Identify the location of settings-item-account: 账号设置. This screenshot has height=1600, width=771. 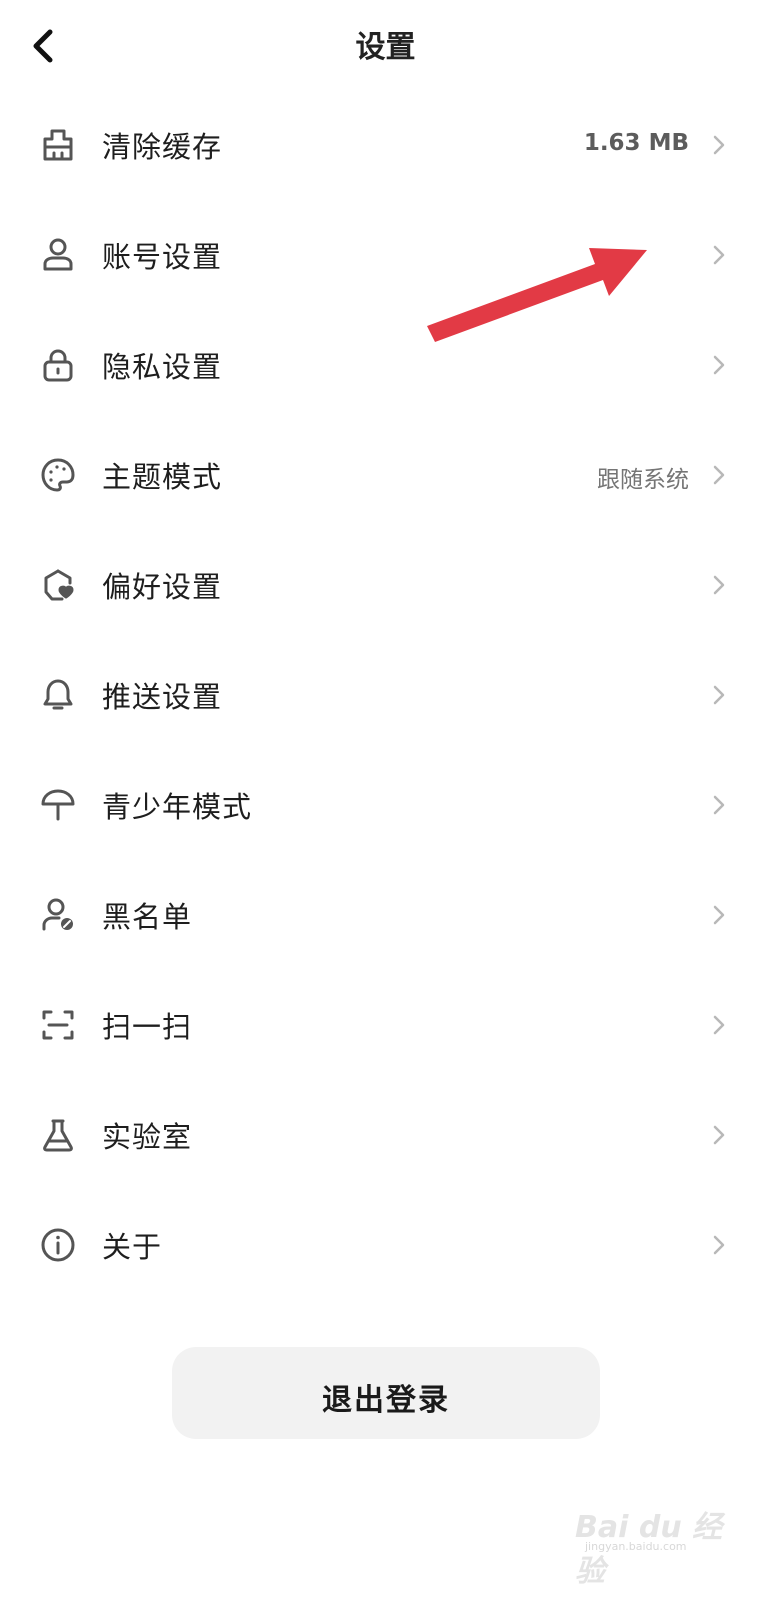
(385, 255).